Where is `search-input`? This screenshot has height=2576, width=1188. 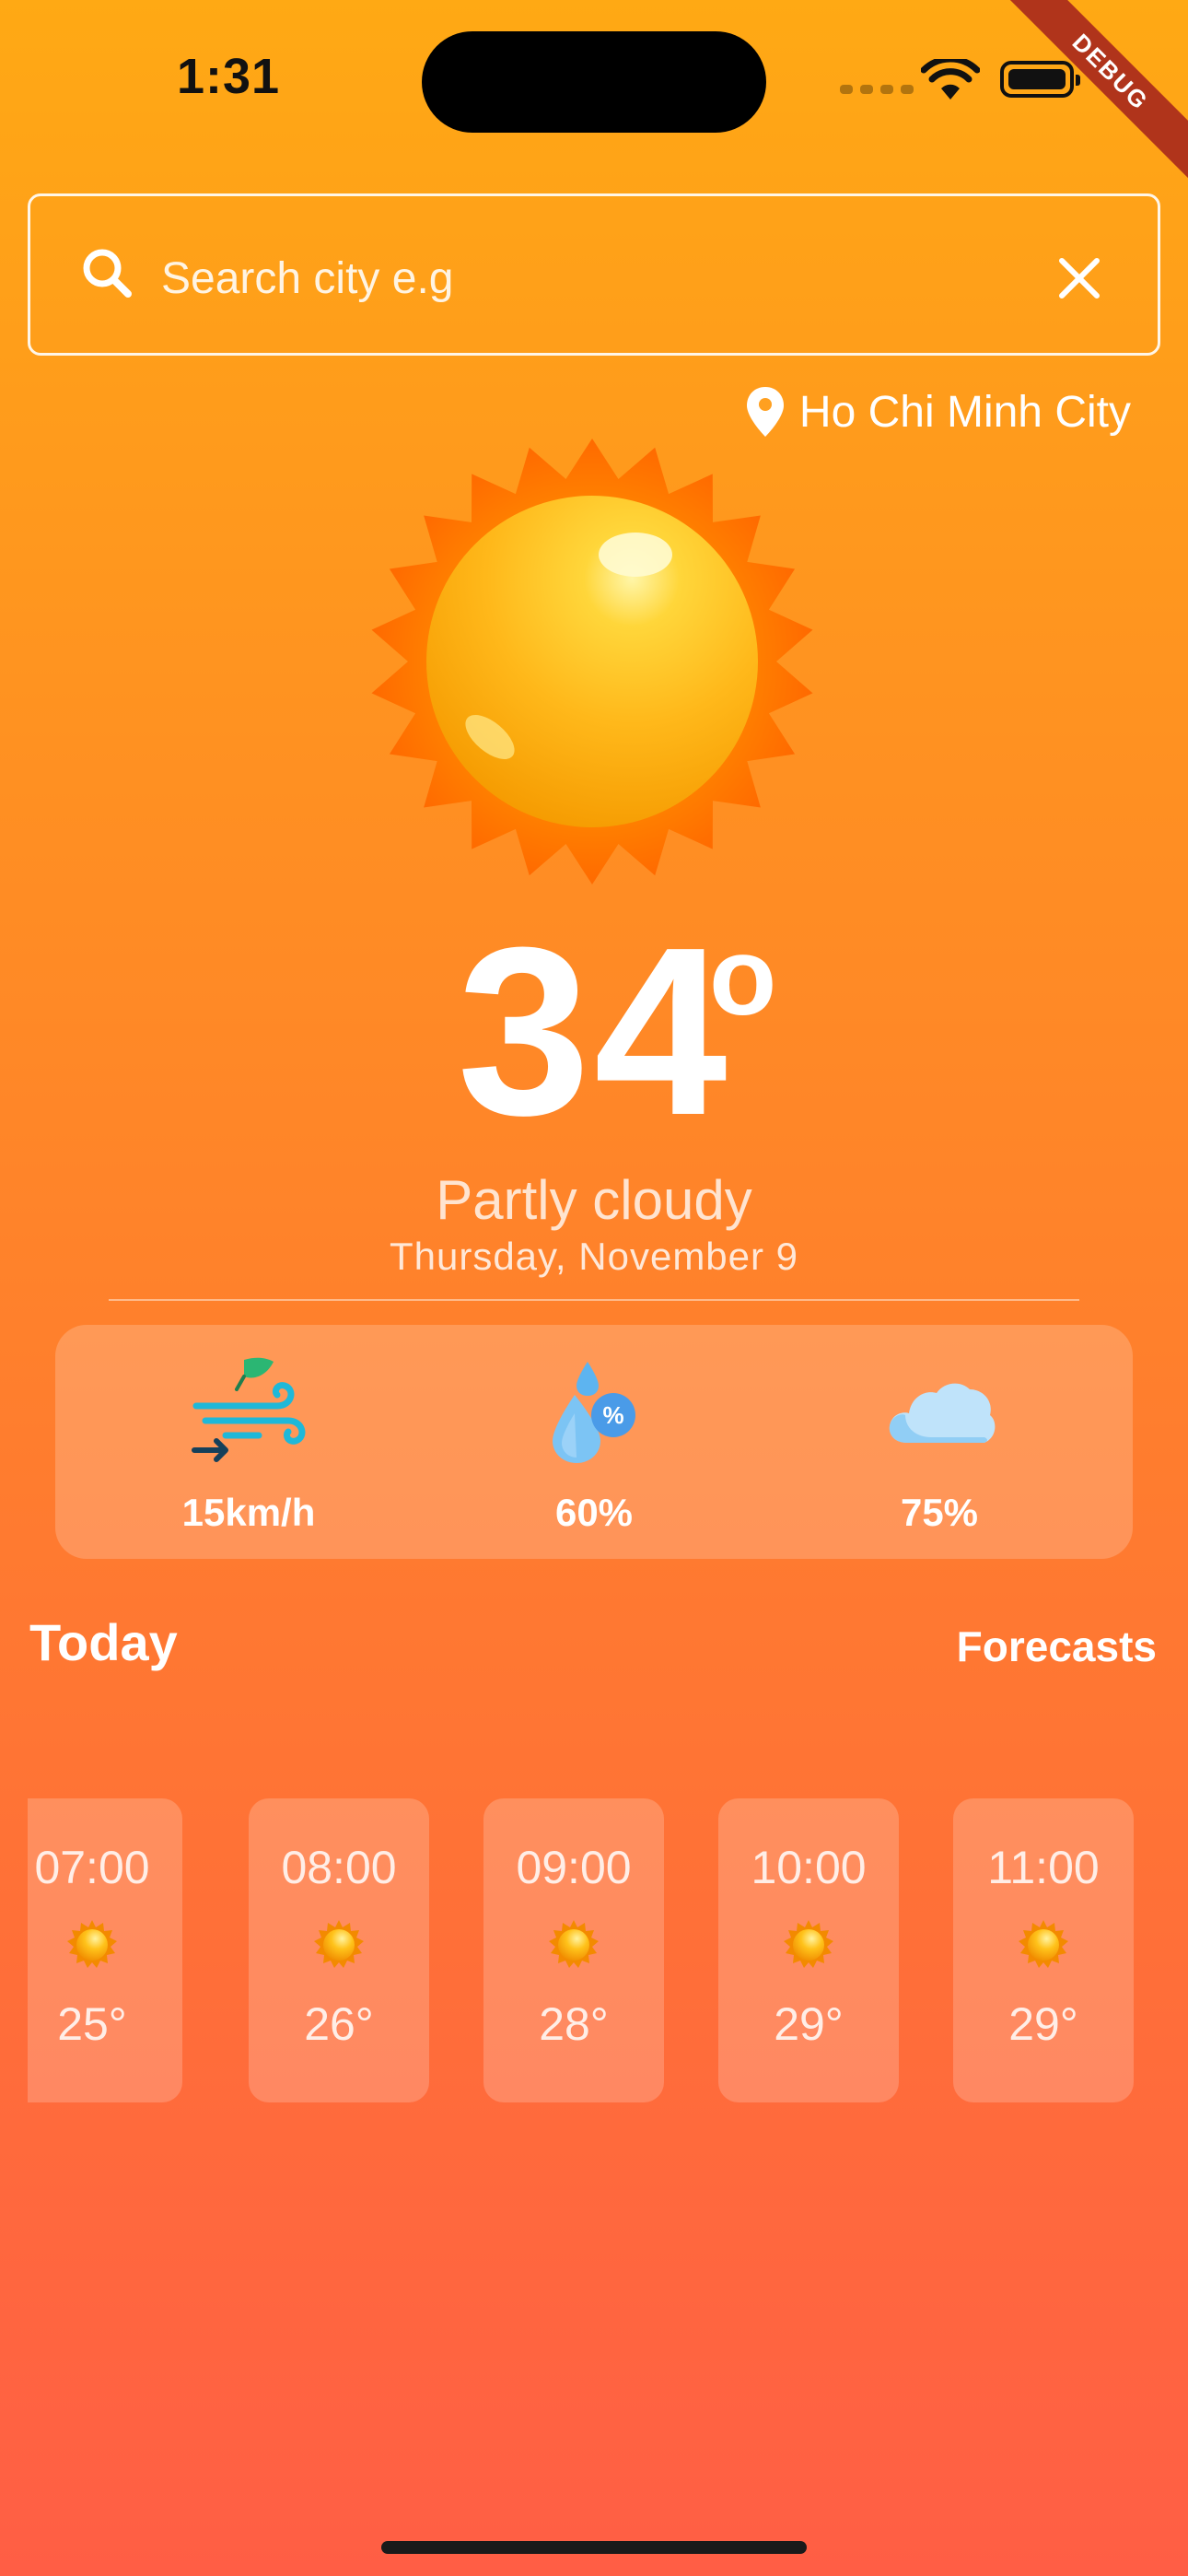
search-input is located at coordinates (575, 278).